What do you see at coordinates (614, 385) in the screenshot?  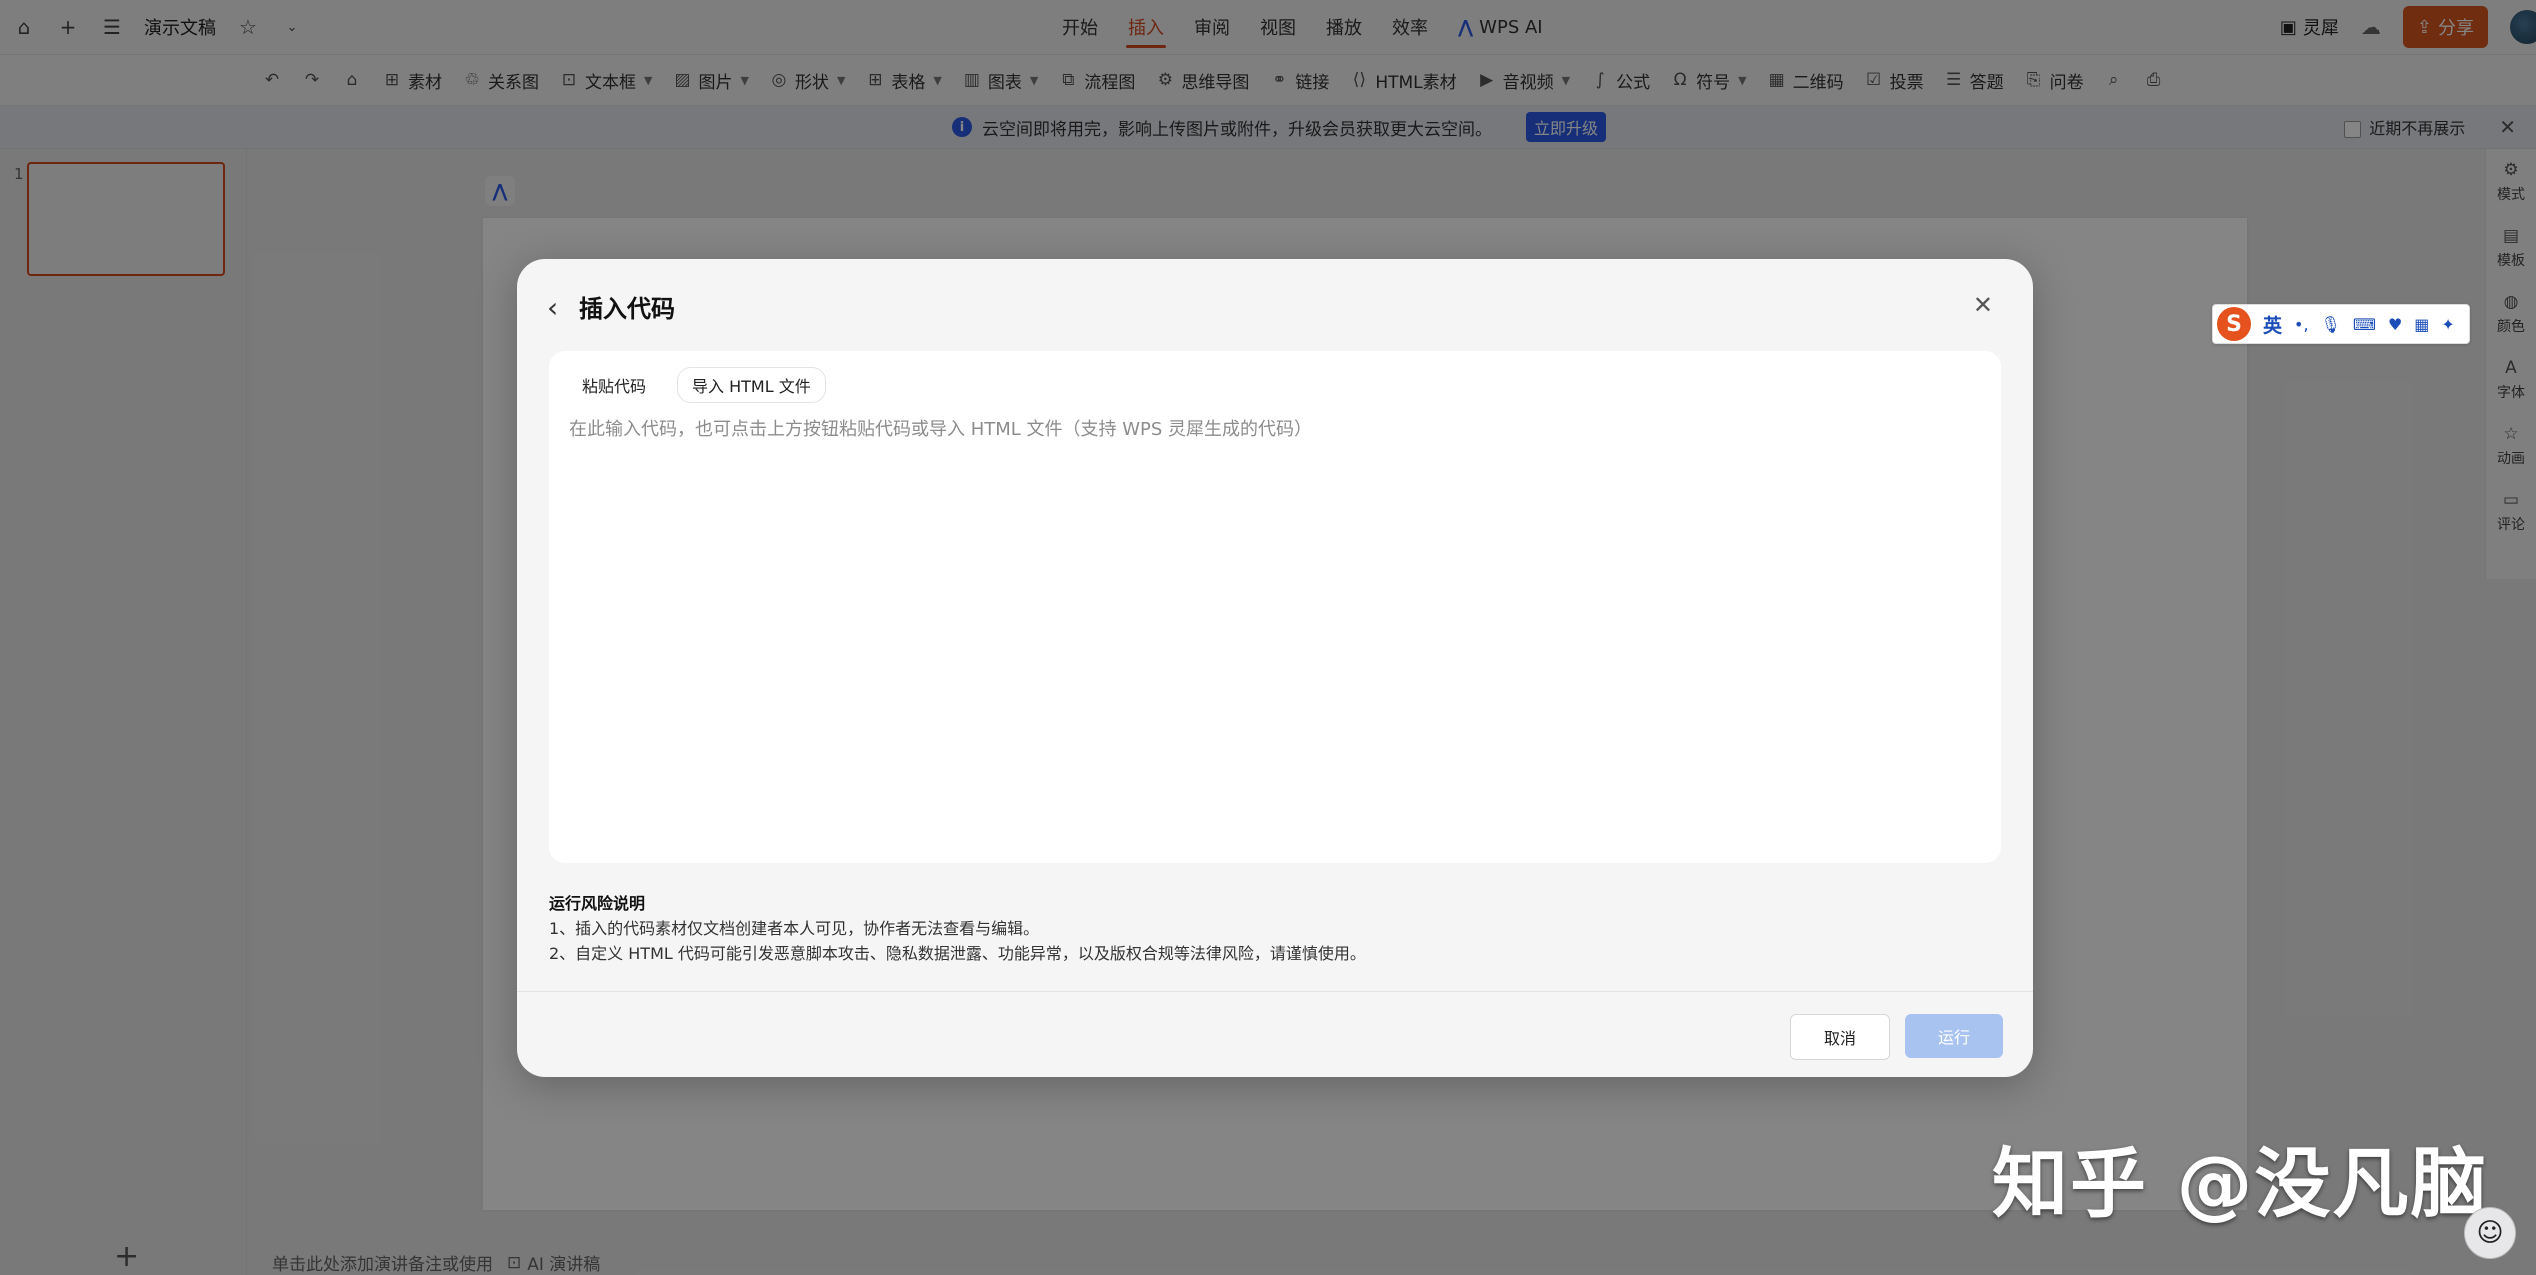 I see `paste-code-button: 粘贴代码` at bounding box center [614, 385].